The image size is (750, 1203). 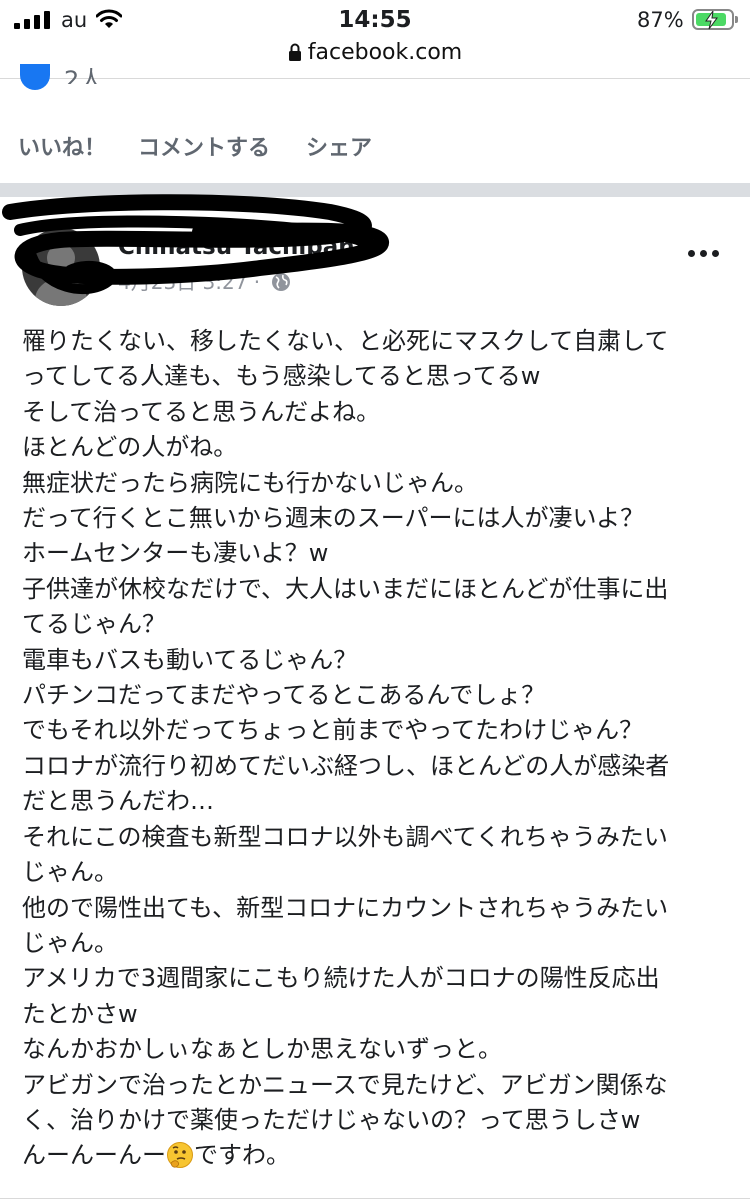 What do you see at coordinates (385, 52) in the screenshot?
I see `url-text: facebook.com` at bounding box center [385, 52].